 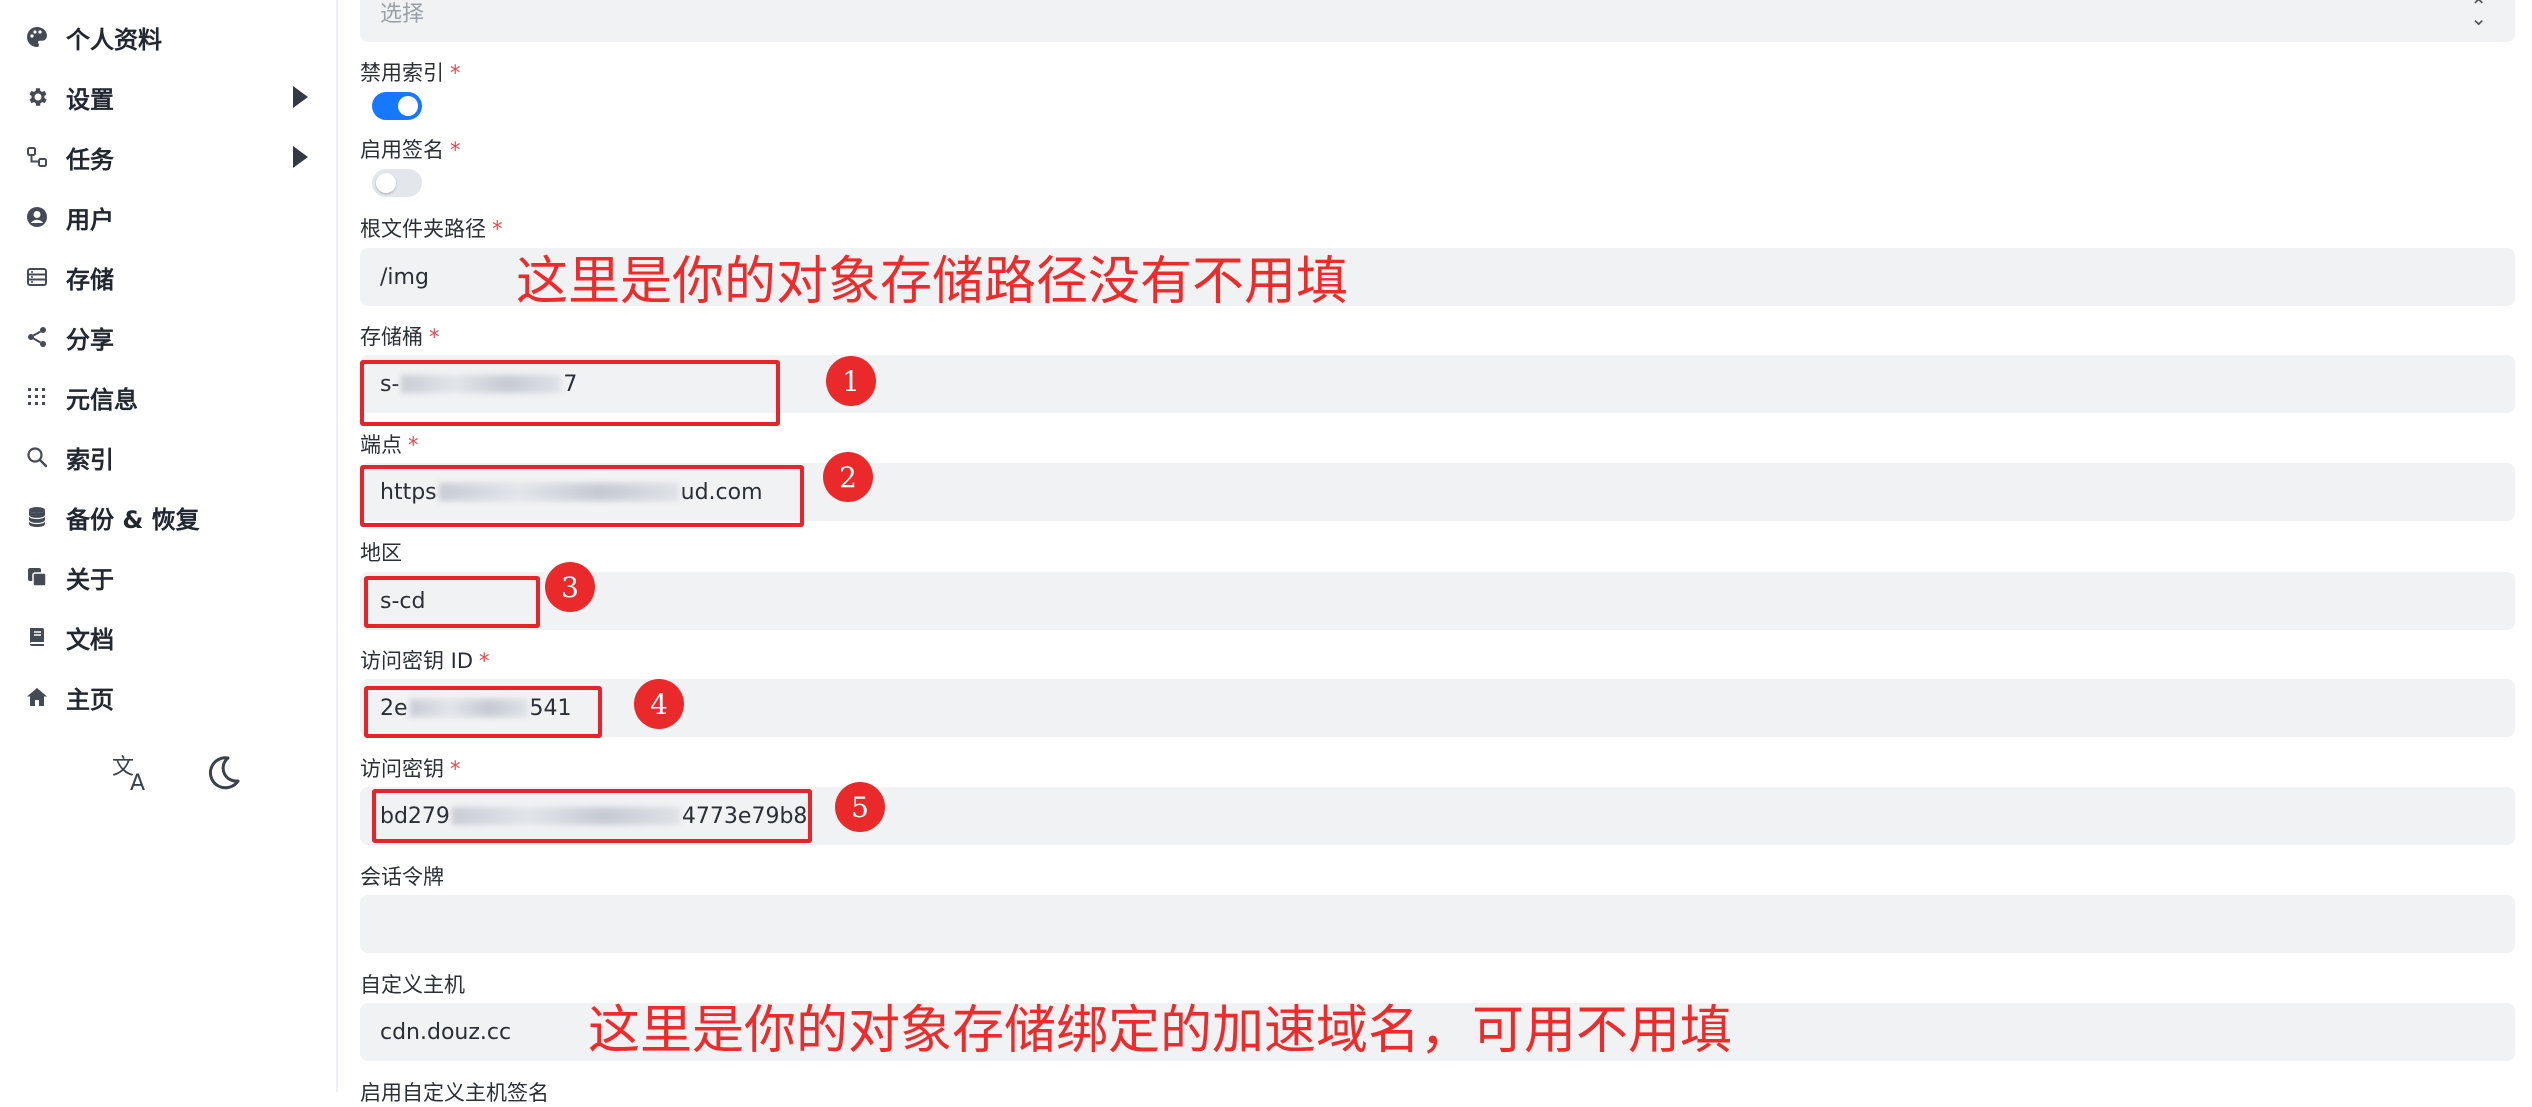 I want to click on sidebar-item-metadata: 元信息, so click(x=172, y=397).